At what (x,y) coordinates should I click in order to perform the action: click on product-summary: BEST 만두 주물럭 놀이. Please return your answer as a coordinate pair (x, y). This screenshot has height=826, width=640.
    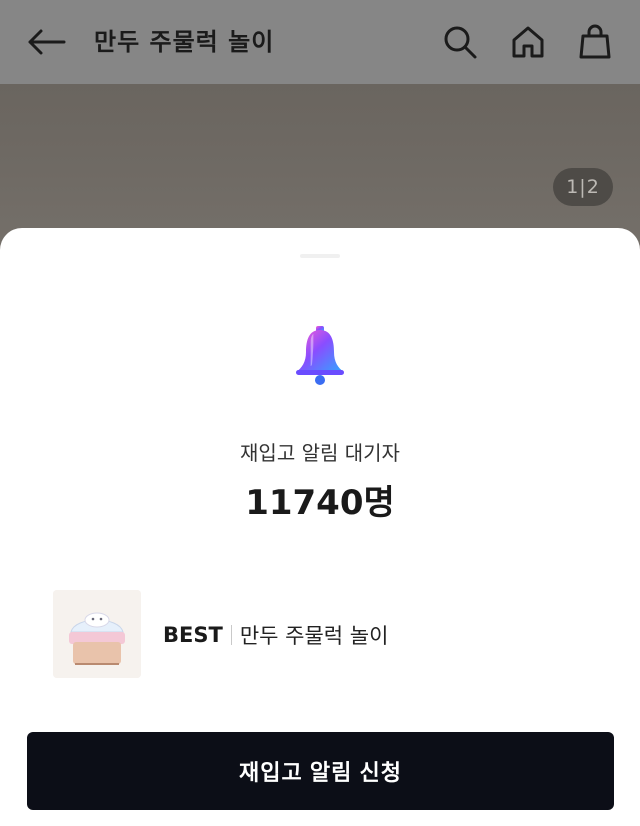
    Looking at the image, I should click on (323, 635).